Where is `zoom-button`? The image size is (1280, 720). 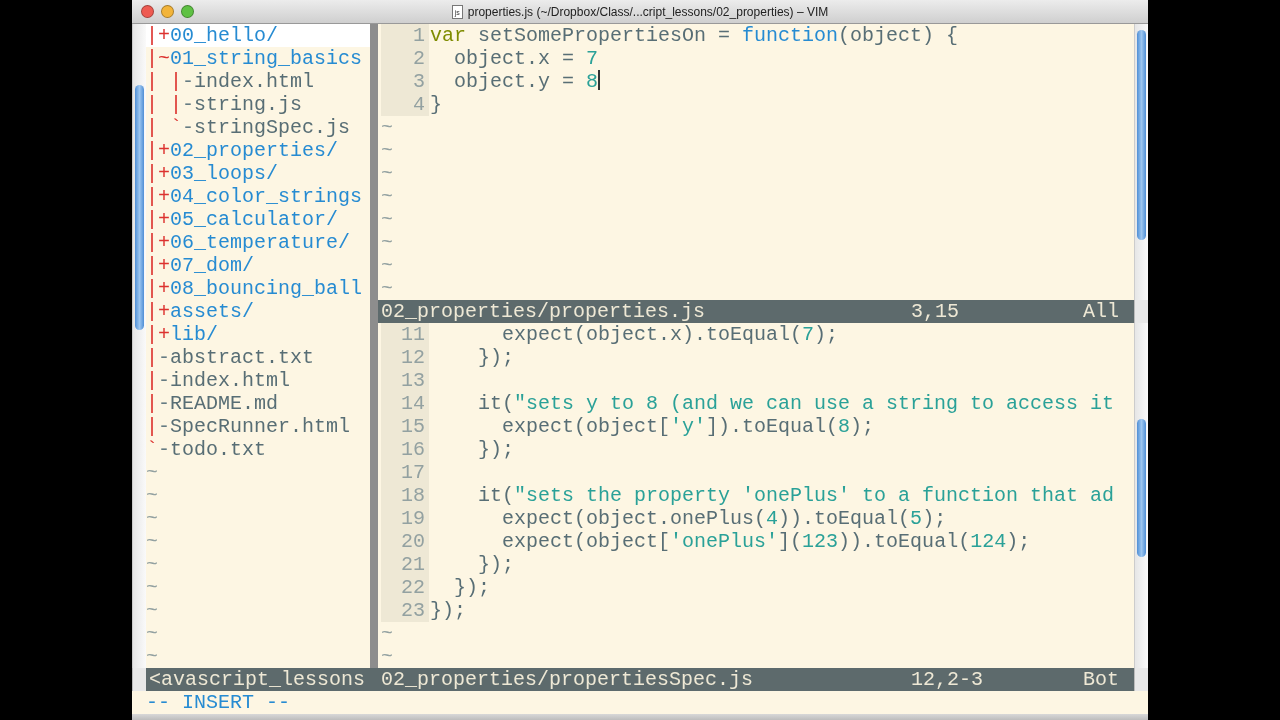 zoom-button is located at coordinates (187, 11).